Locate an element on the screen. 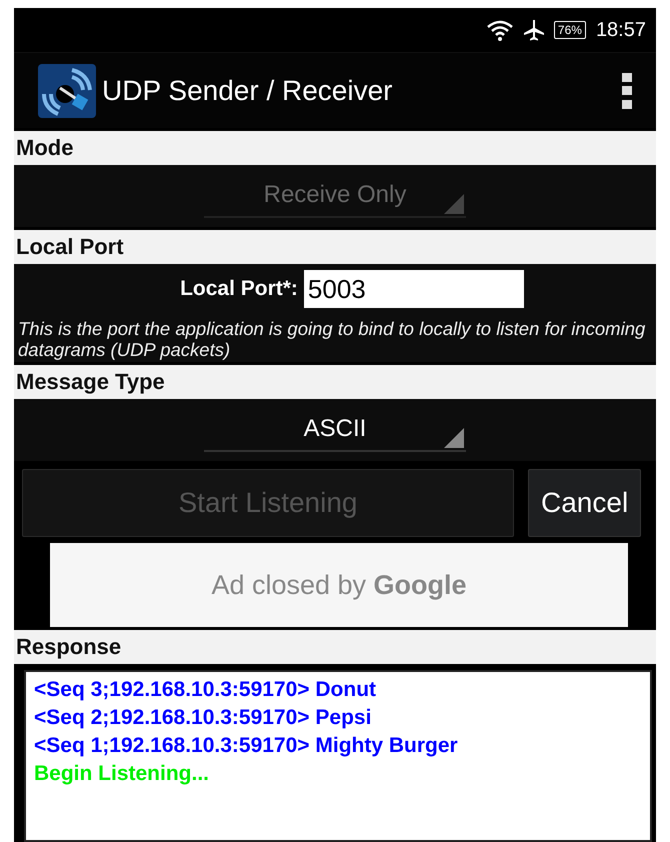 This screenshot has height=842, width=670. log-line: <Seq 2;192.168.10.3:59170> Pepsi is located at coordinates (203, 718).